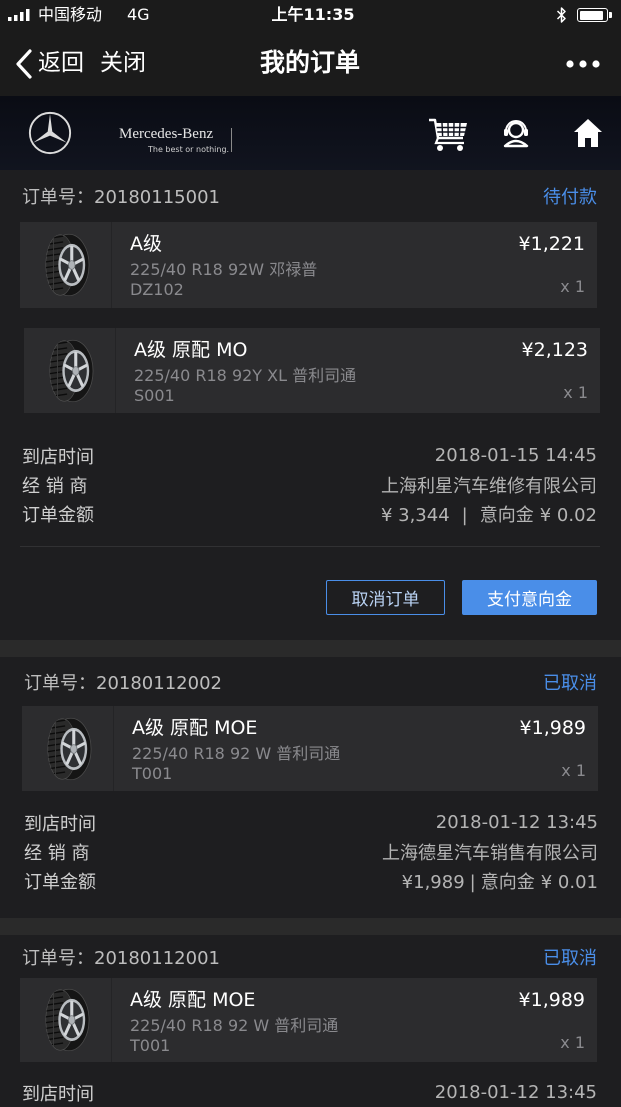 This screenshot has width=621, height=1107. I want to click on chevron-left-icon, so click(24, 64).